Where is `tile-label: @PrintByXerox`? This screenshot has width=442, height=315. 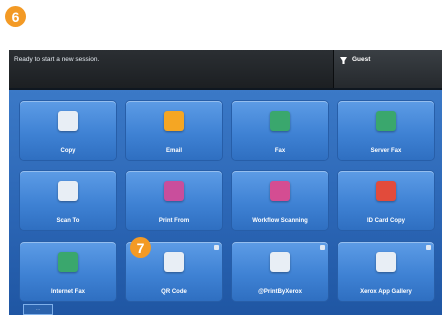
tile-label: @PrintByXerox is located at coordinates (280, 292).